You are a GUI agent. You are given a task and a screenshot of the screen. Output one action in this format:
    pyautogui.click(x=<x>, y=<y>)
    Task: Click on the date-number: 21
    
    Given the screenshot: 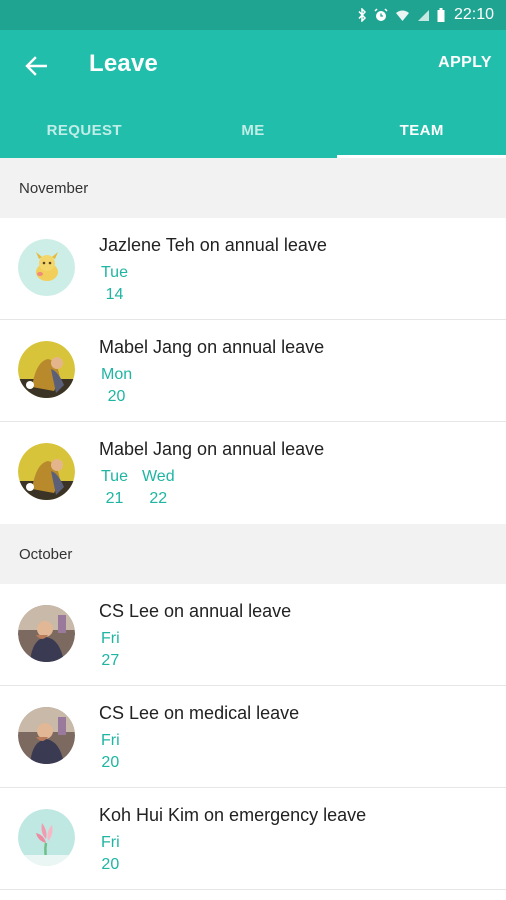 What is the action you would take?
    pyautogui.click(x=114, y=498)
    